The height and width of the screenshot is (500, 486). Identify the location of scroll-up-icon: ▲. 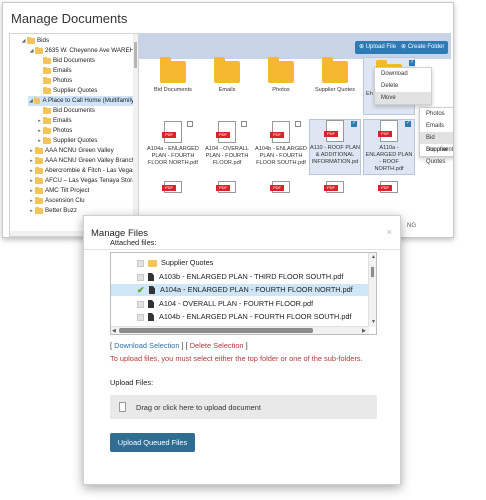
(373, 257).